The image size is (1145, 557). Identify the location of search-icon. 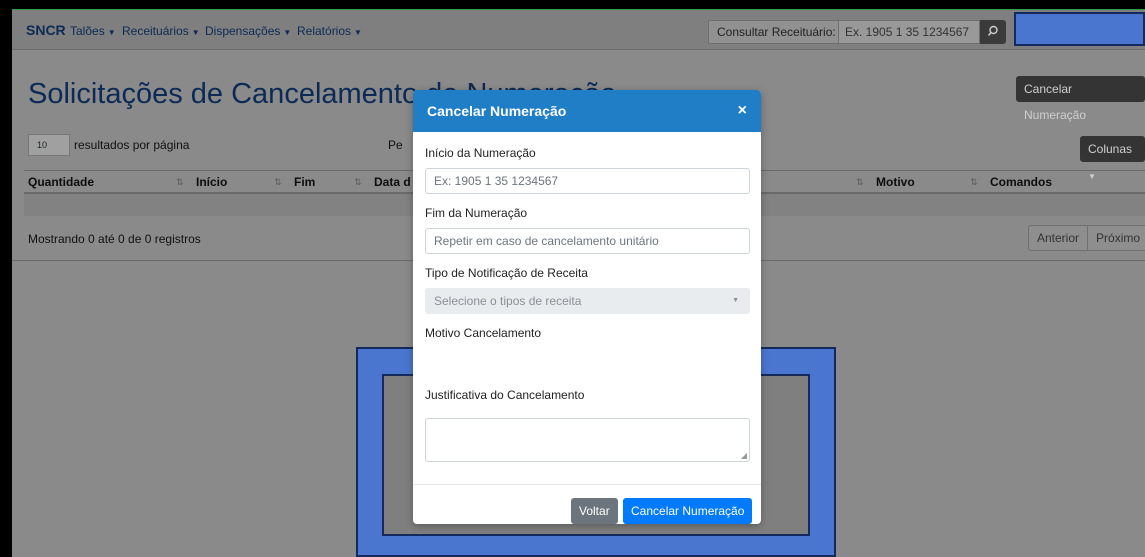
(992, 30).